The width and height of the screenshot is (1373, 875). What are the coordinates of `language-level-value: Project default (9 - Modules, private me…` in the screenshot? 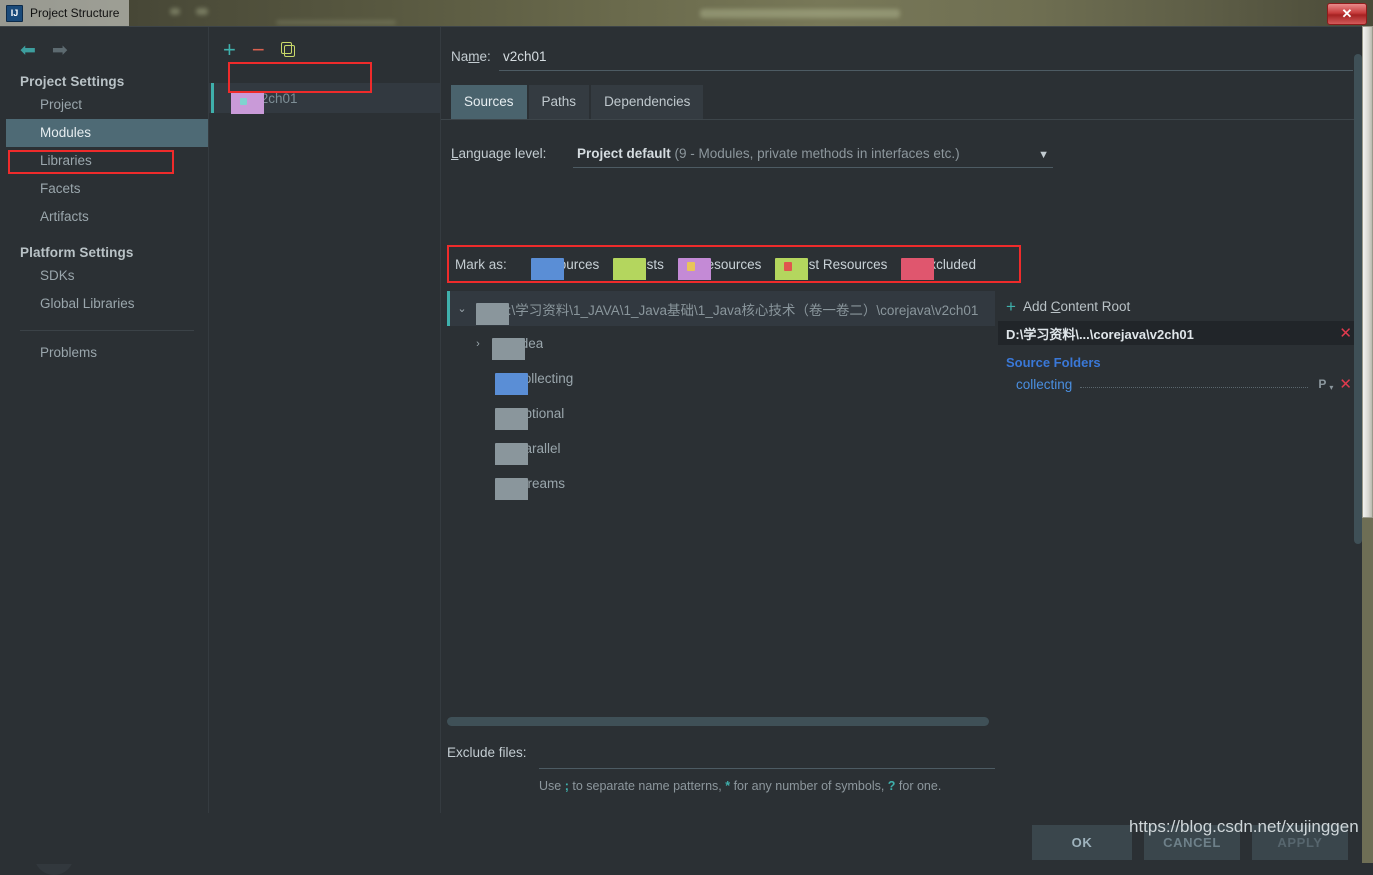 It's located at (768, 153).